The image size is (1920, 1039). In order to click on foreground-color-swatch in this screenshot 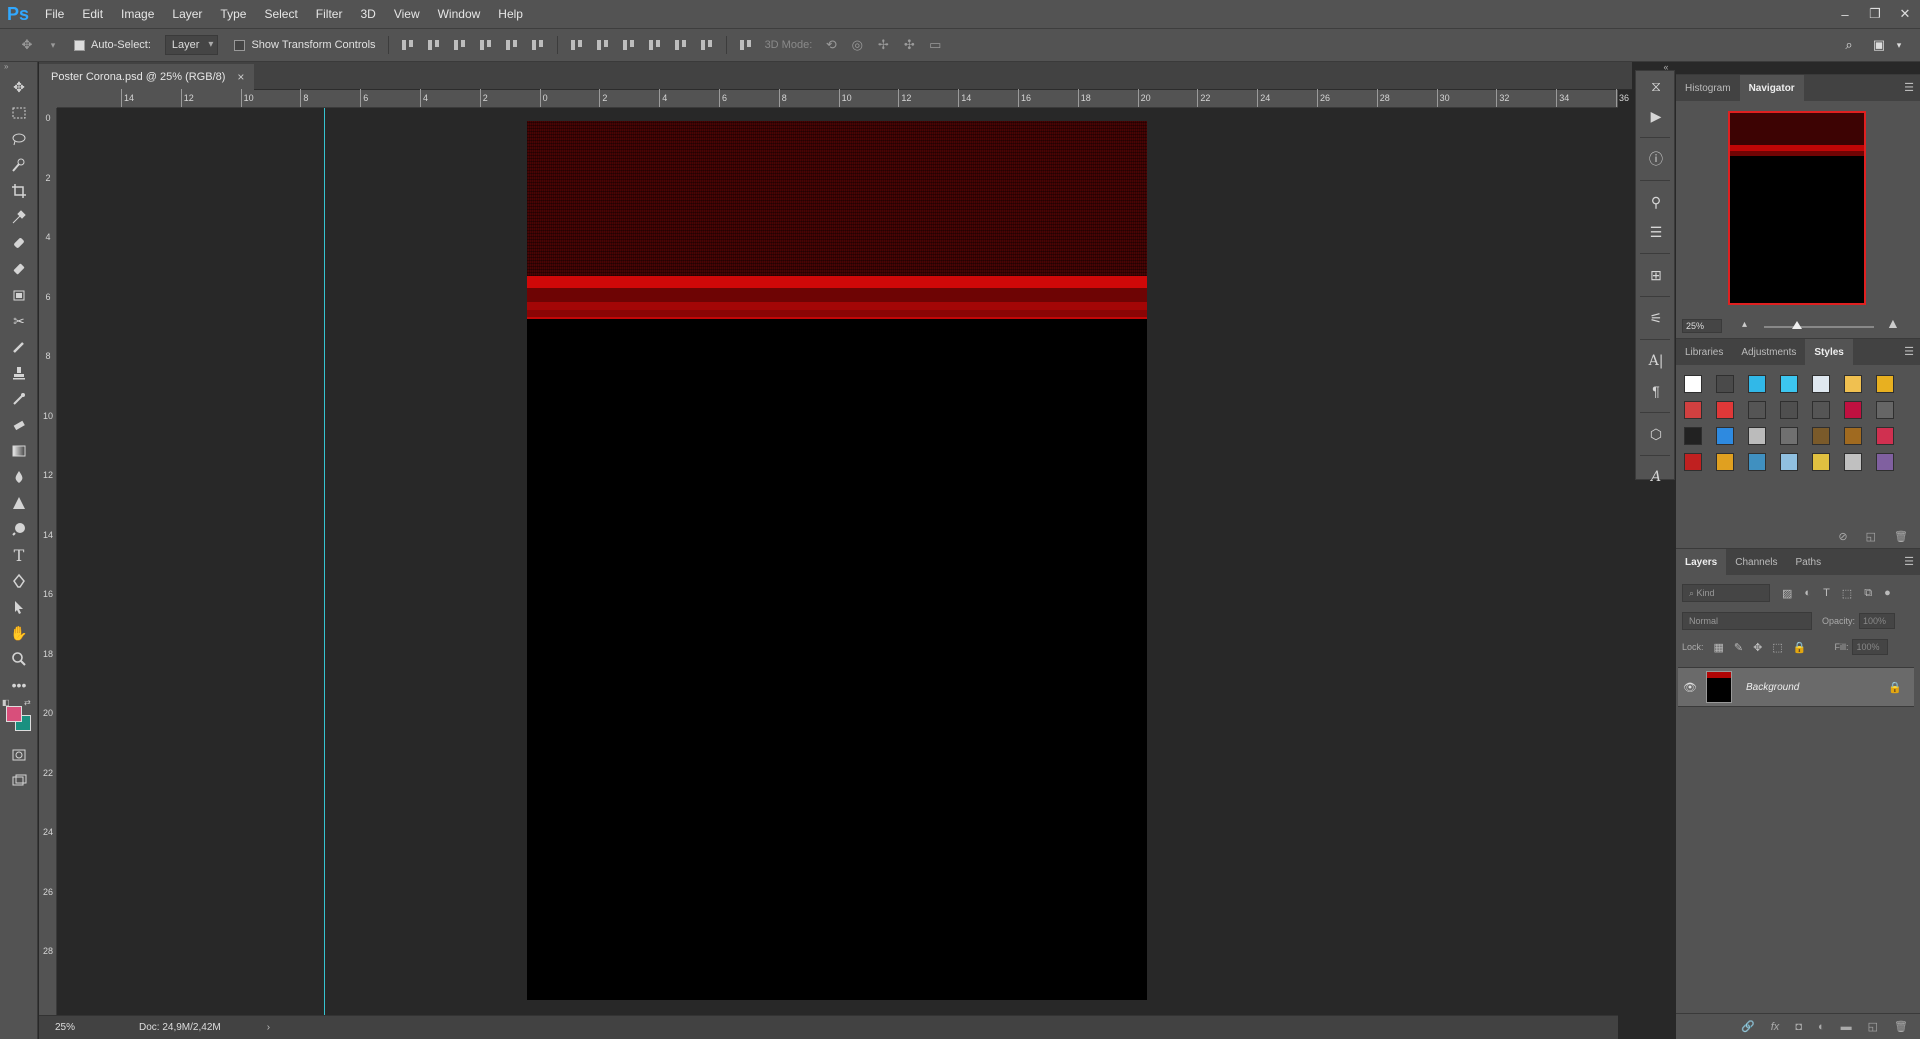, I will do `click(14, 714)`.